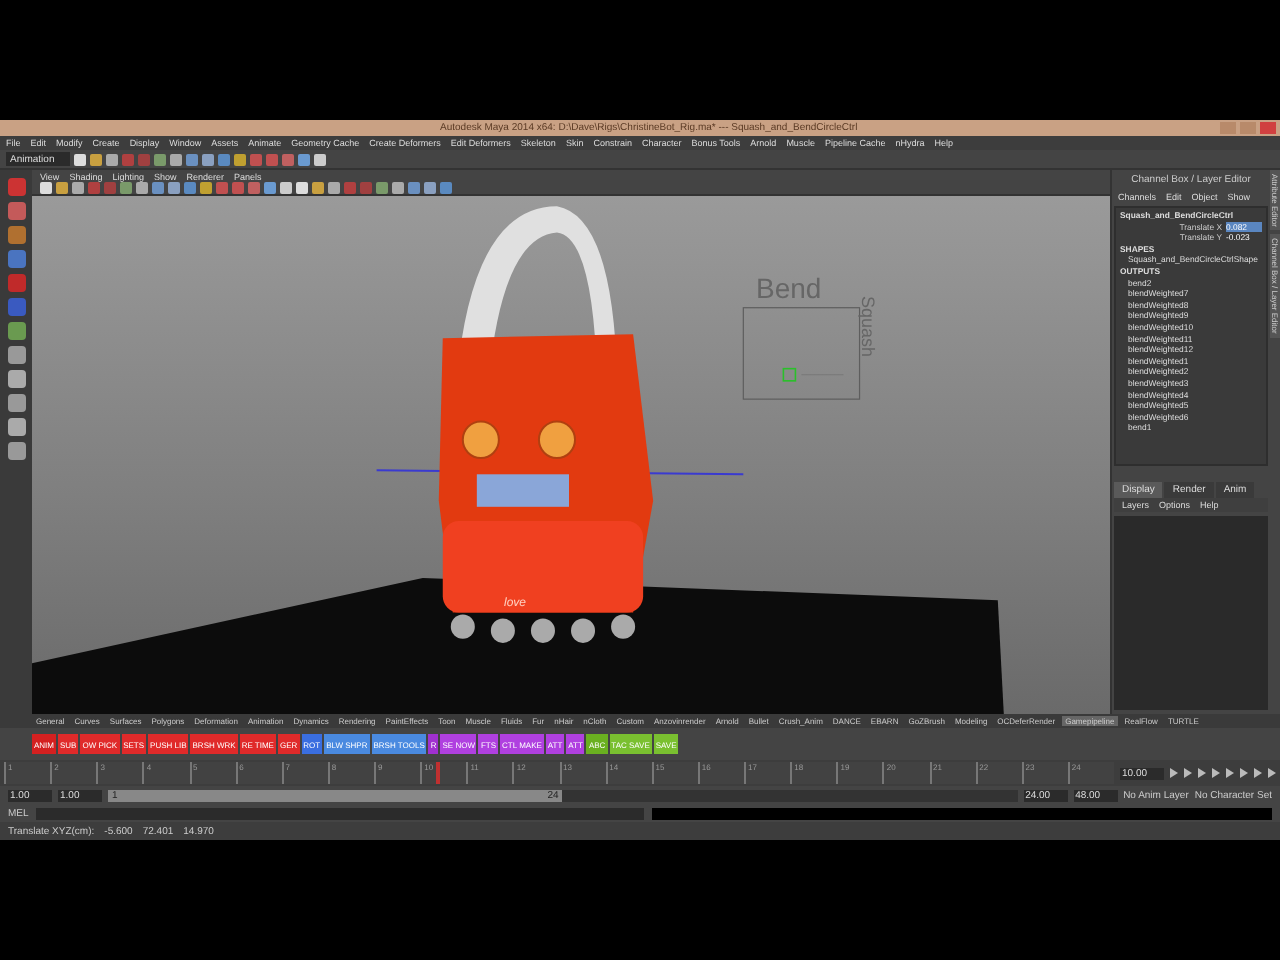  I want to click on command-field, so click(340, 813).